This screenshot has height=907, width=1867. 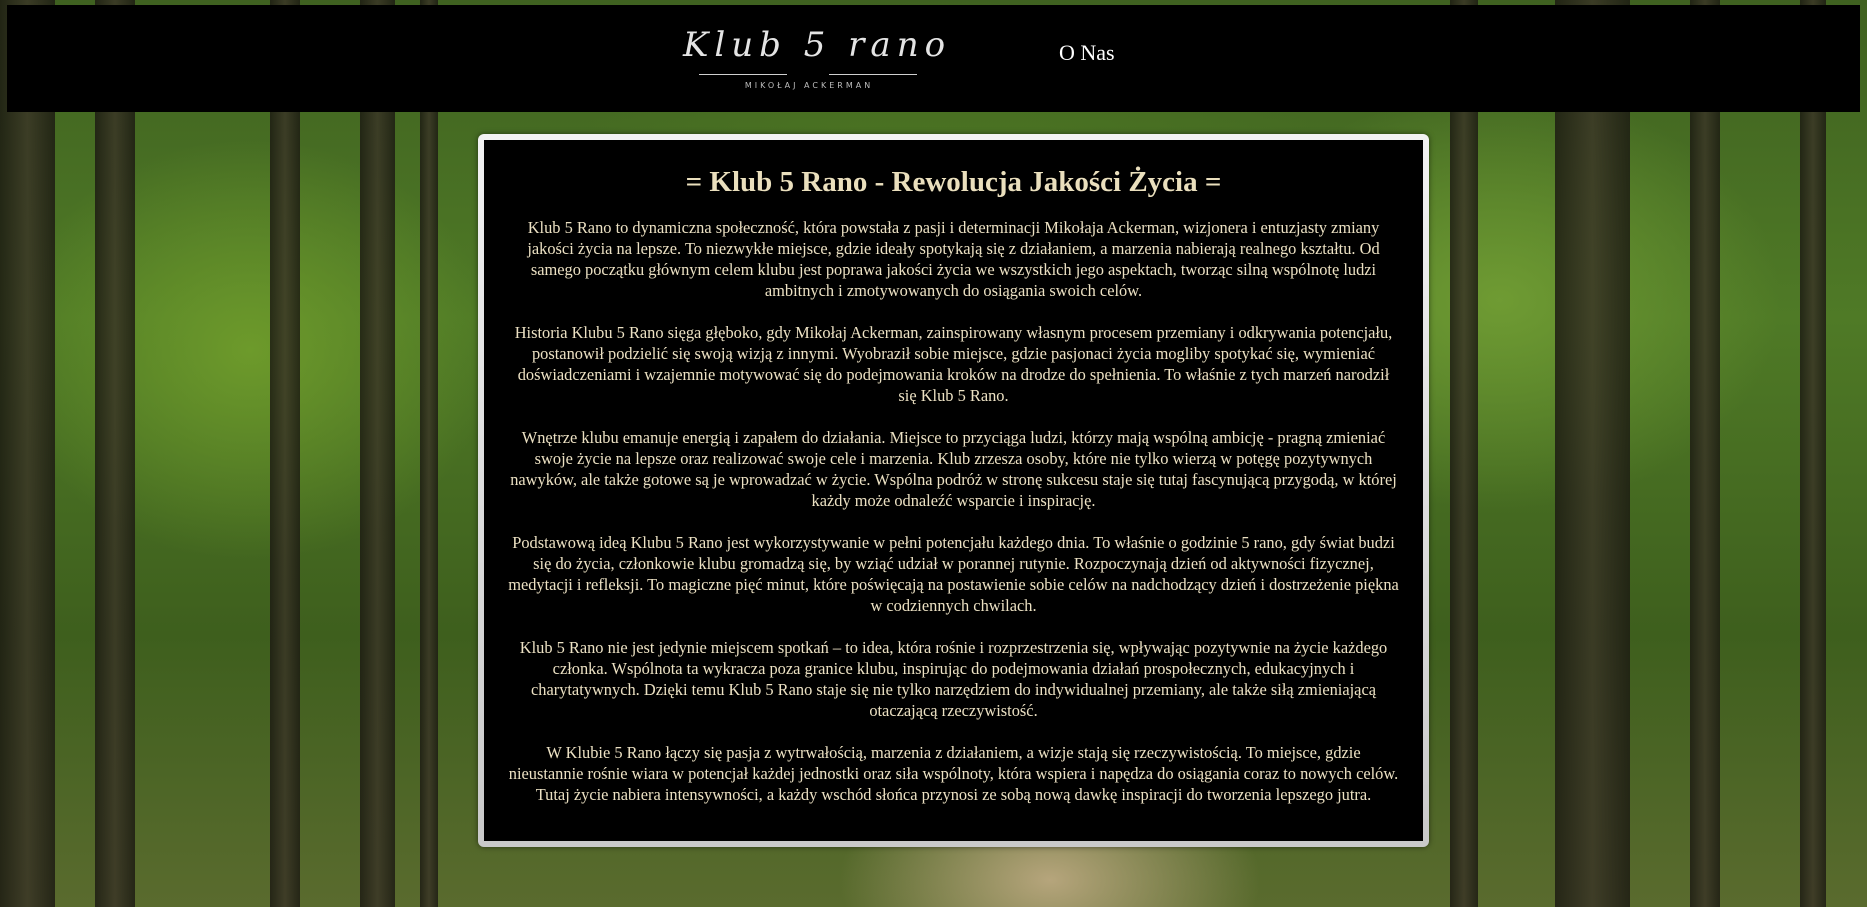 What do you see at coordinates (809, 85) in the screenshot?
I see `logo-subtitle: MIKOŁAJ ACKERMAN` at bounding box center [809, 85].